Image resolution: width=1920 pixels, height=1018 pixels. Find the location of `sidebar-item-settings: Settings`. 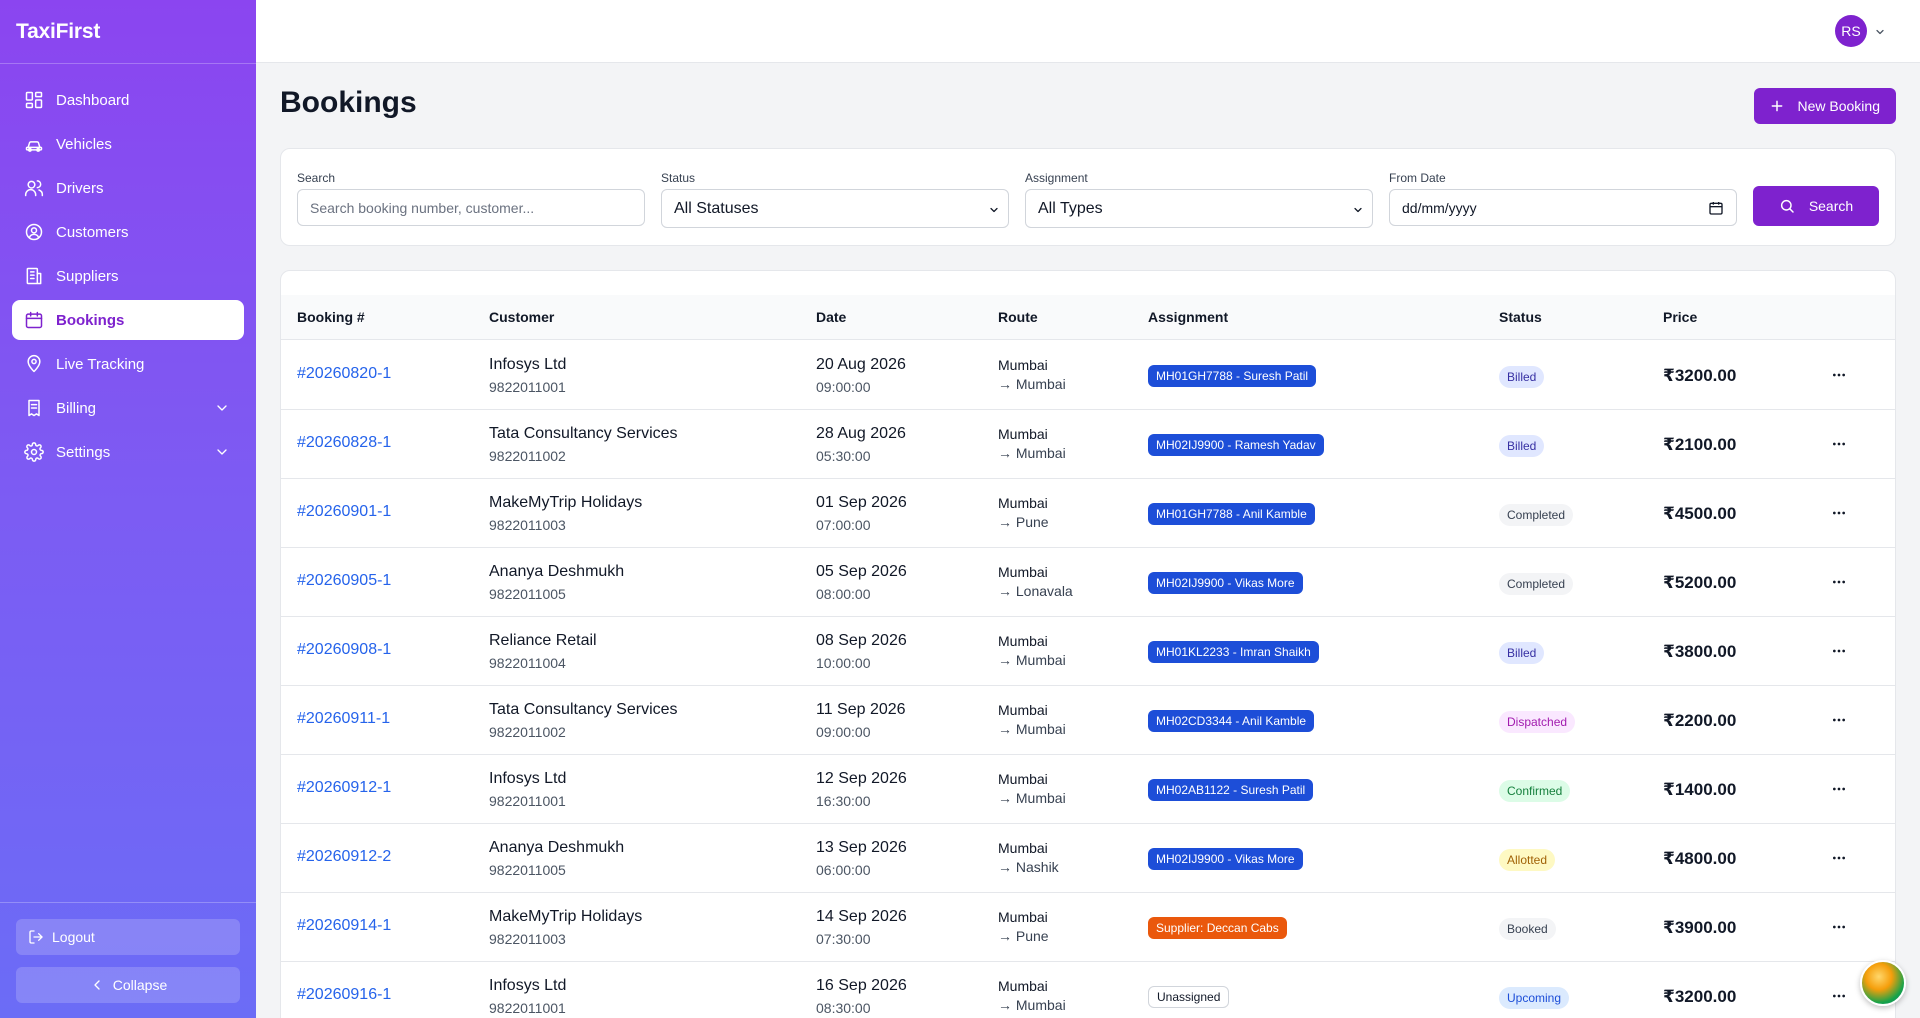

sidebar-item-settings: Settings is located at coordinates (128, 452).